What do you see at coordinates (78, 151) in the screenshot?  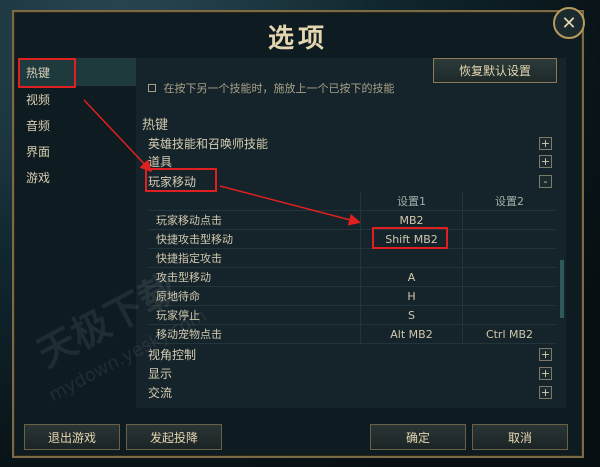 I see `sidebar-item-interface: 界面` at bounding box center [78, 151].